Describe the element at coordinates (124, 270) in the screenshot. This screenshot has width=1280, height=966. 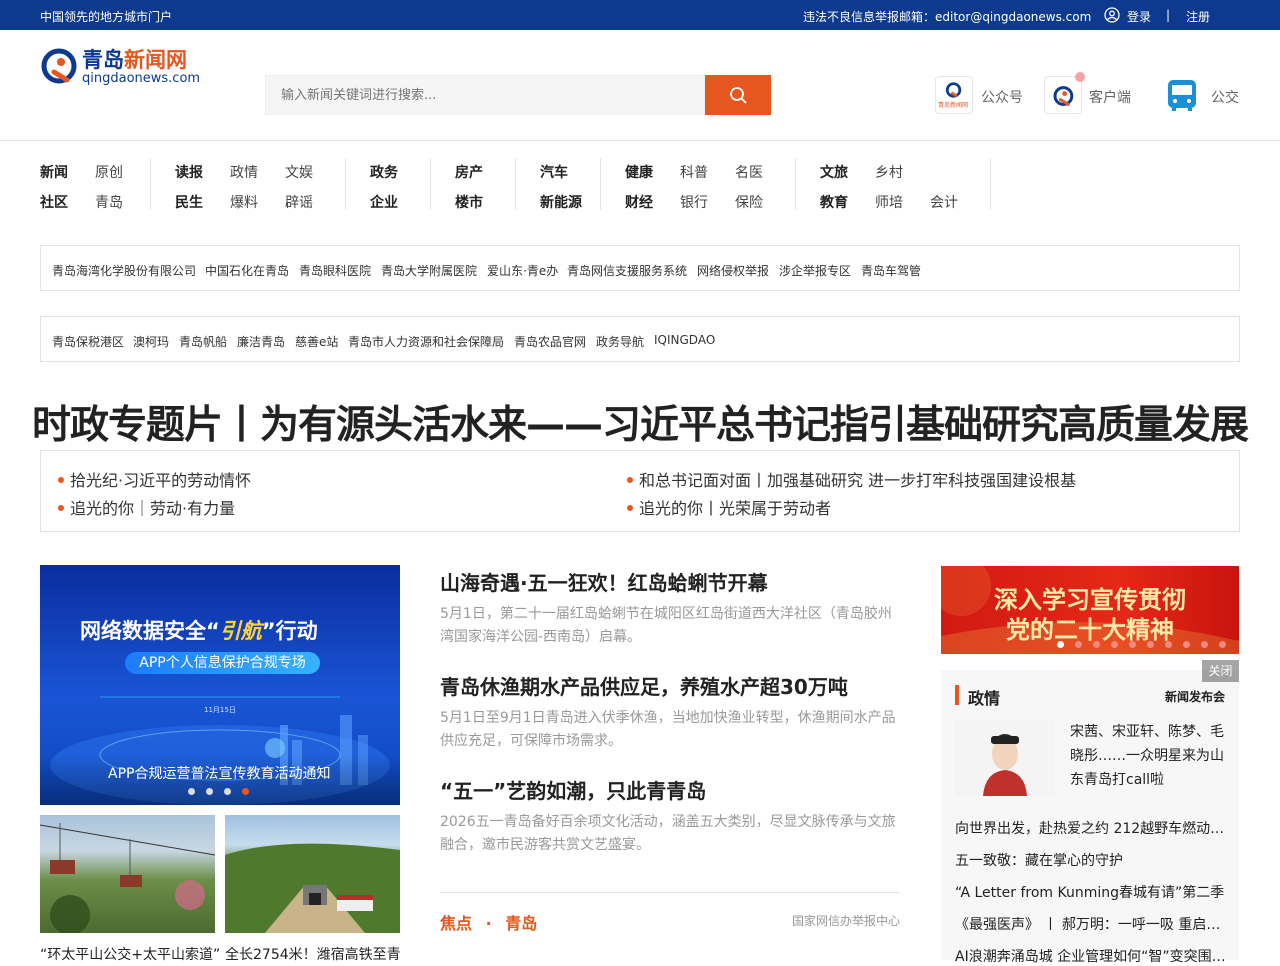
I see `partner-link: 青岛海湾化学股份有限公司` at that location.